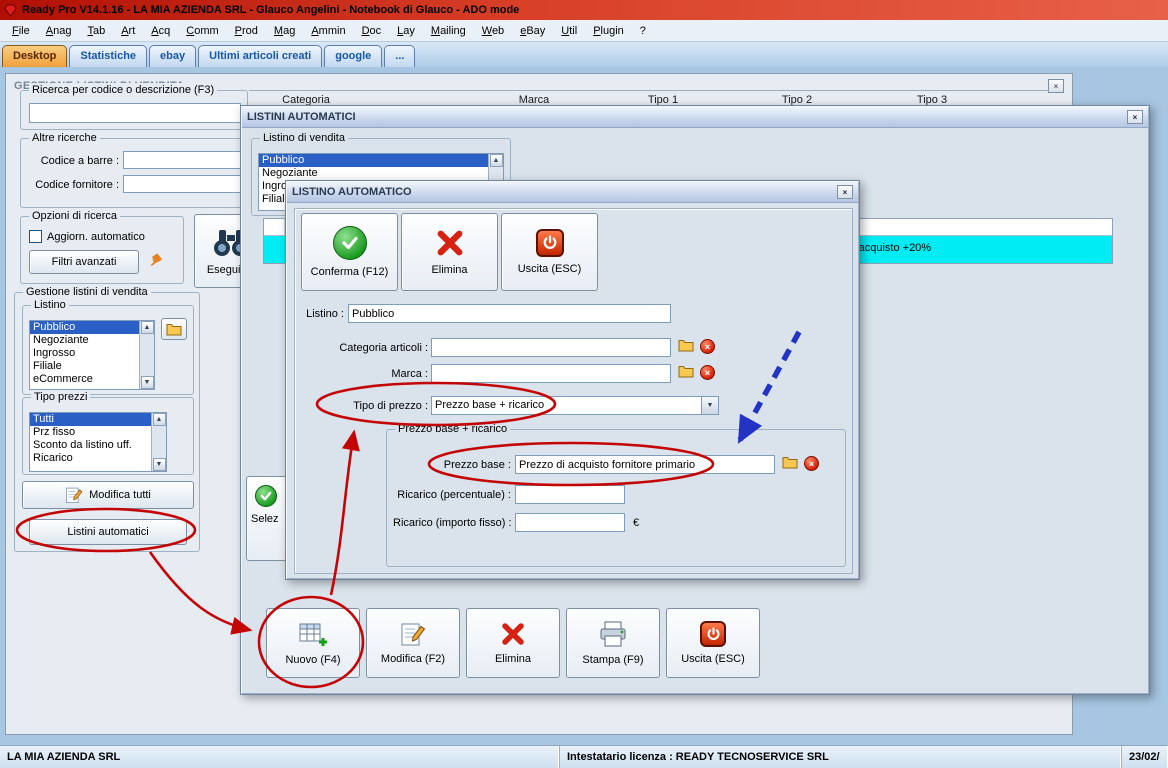  I want to click on list-item: Ingrosso, so click(84, 353).